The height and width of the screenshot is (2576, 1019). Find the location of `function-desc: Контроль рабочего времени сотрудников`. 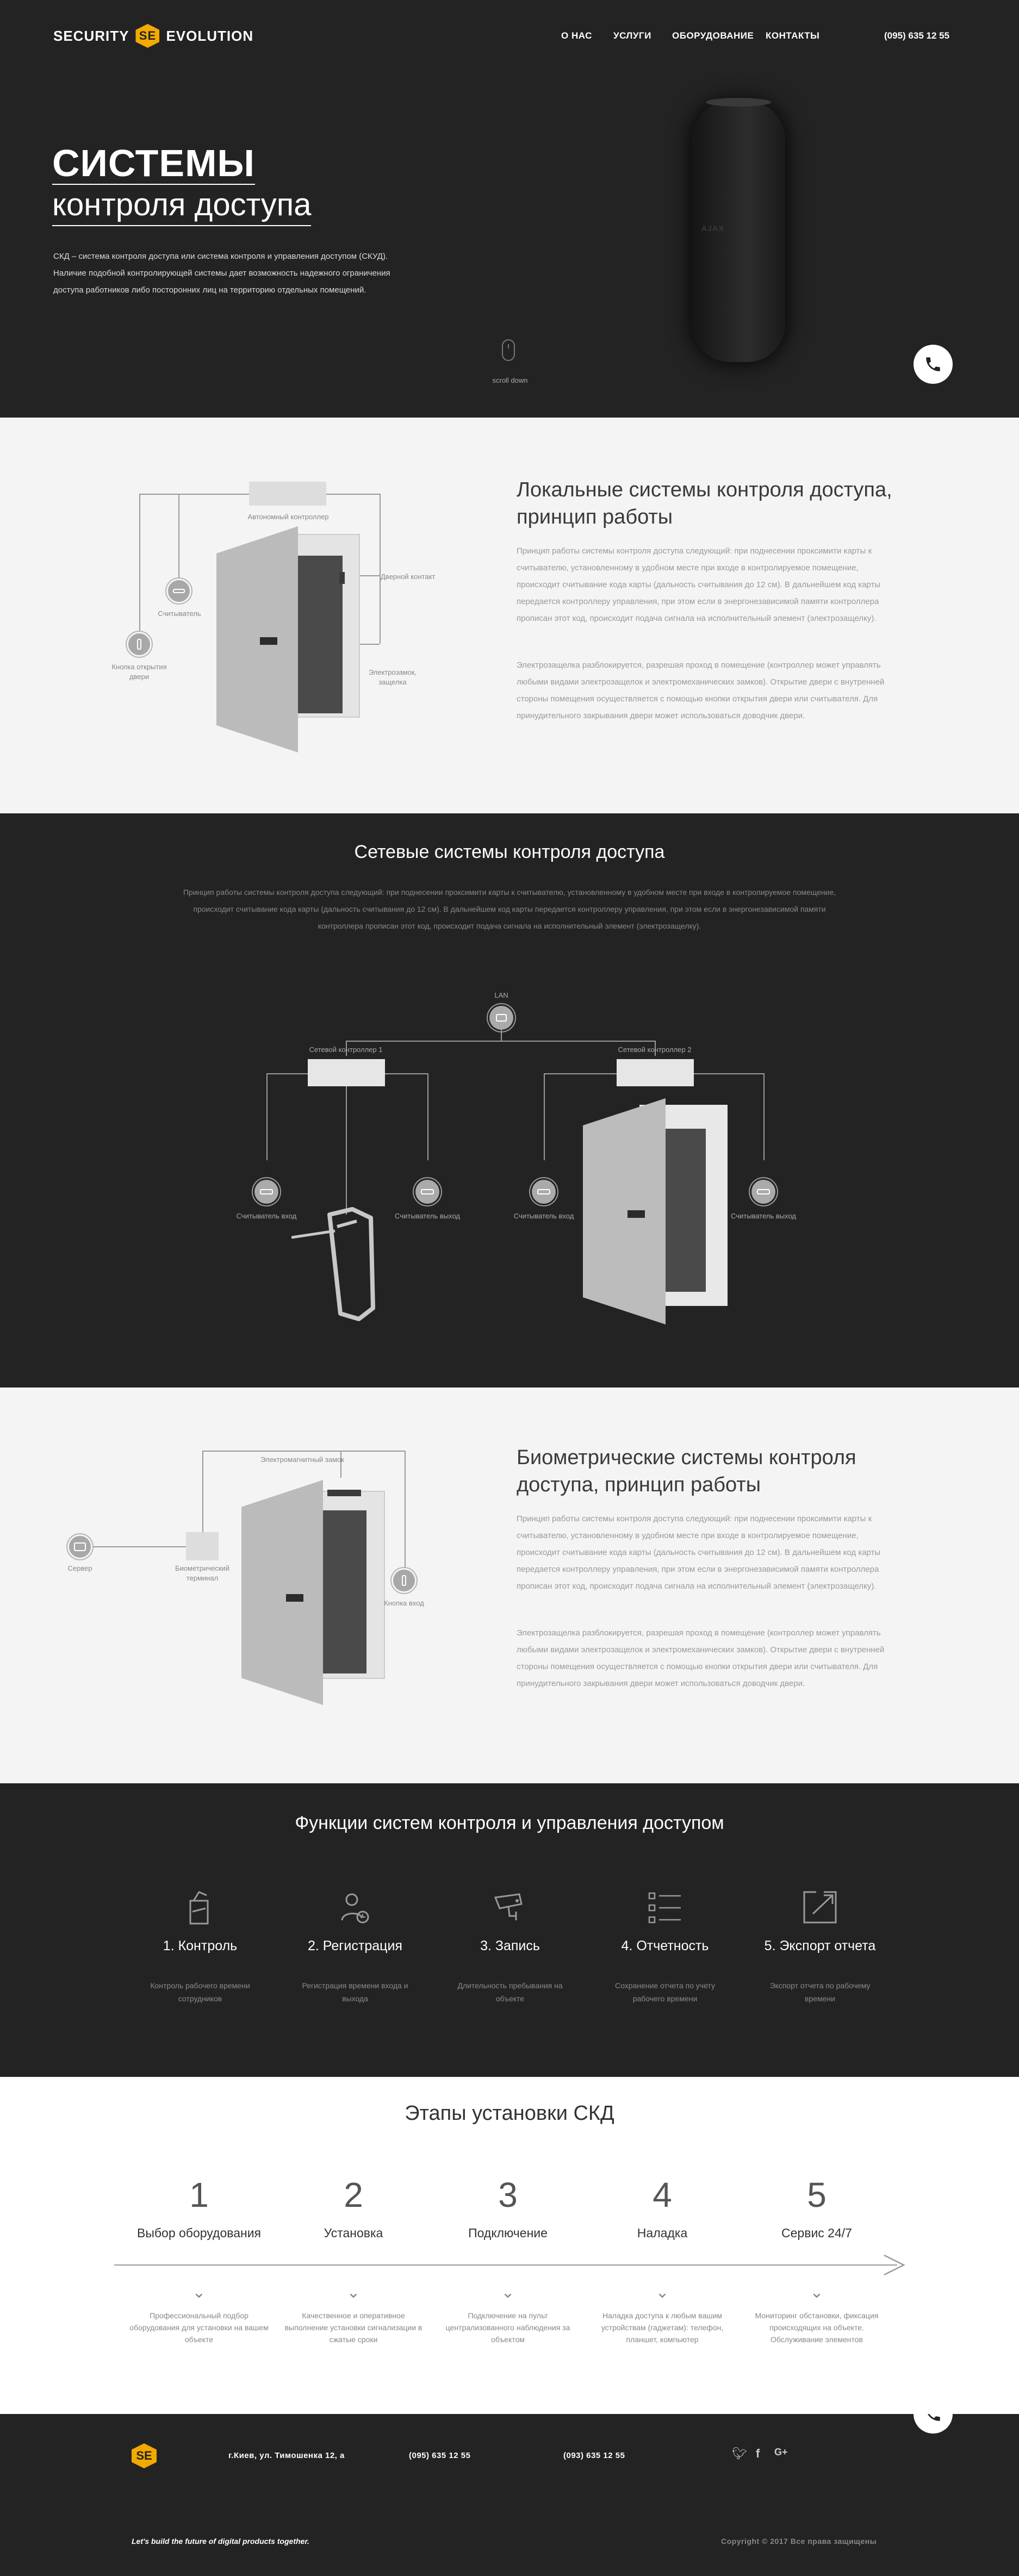

function-desc: Контроль рабочего времени сотрудников is located at coordinates (200, 1992).